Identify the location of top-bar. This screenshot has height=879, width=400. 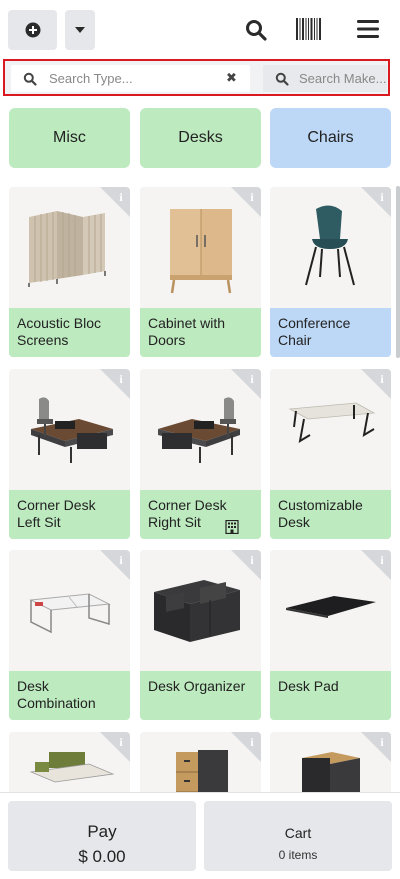
(200, 30).